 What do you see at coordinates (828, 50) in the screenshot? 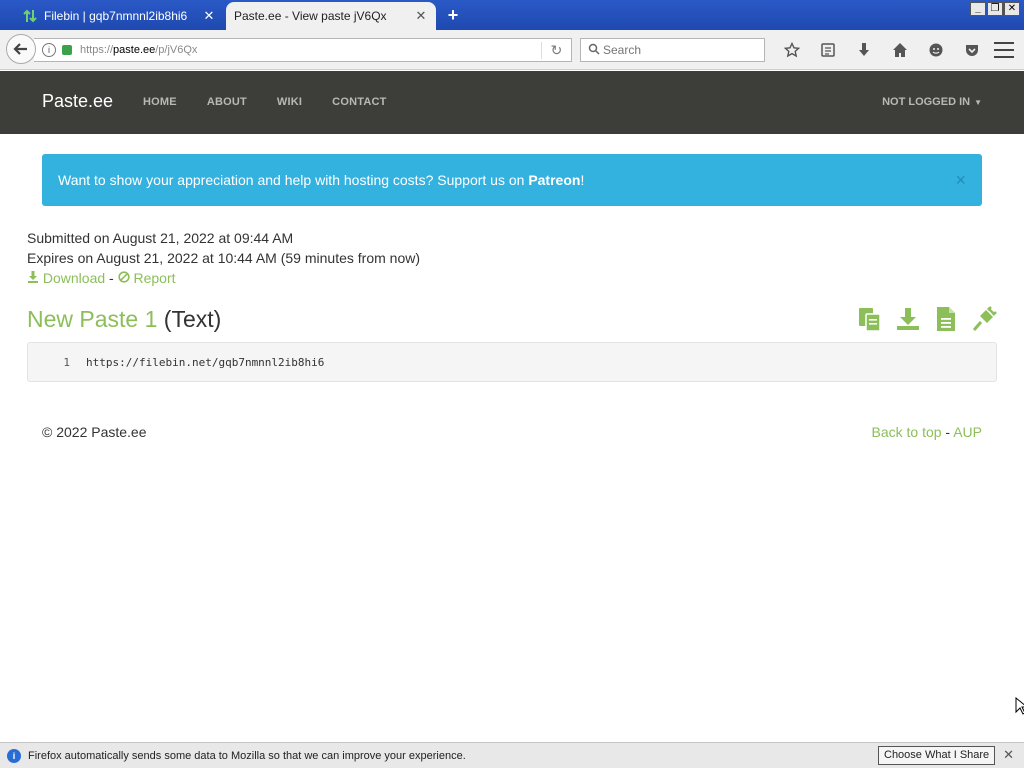
I see `reading-list-icon` at bounding box center [828, 50].